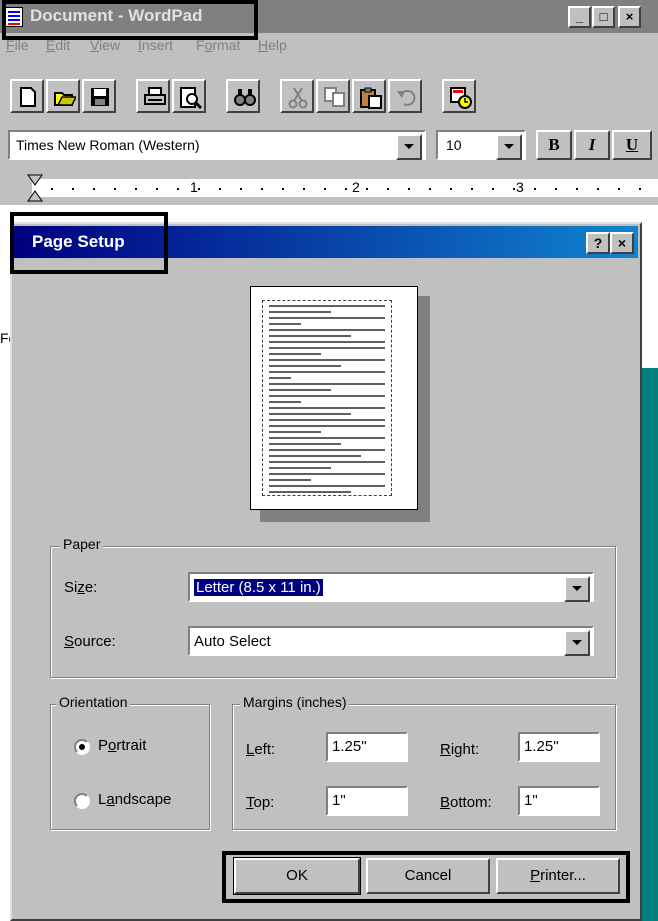 This screenshot has height=921, width=658. Describe the element at coordinates (345, 188) in the screenshot. I see `ruler-strip` at that location.